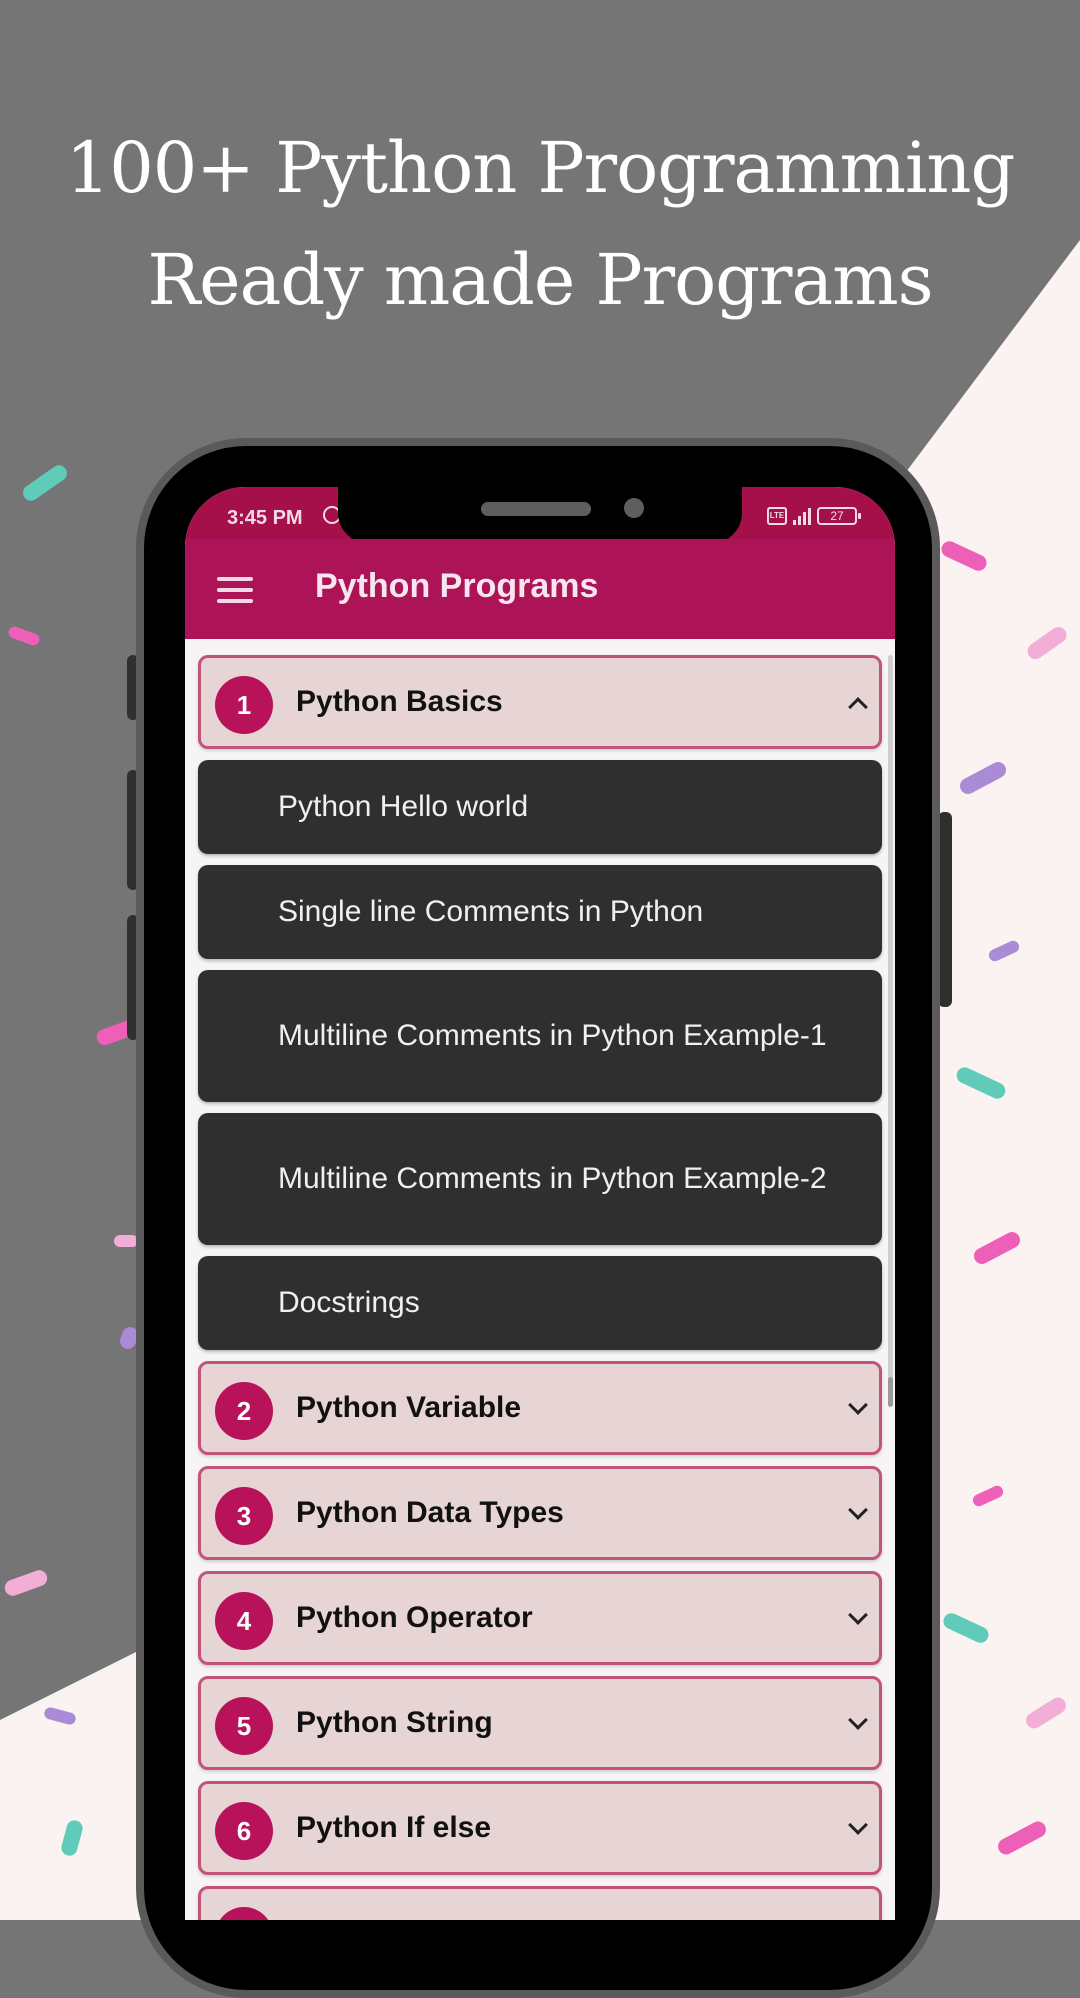 The height and width of the screenshot is (1998, 1080). Describe the element at coordinates (945, 909) in the screenshot. I see `phone-power-button` at that location.